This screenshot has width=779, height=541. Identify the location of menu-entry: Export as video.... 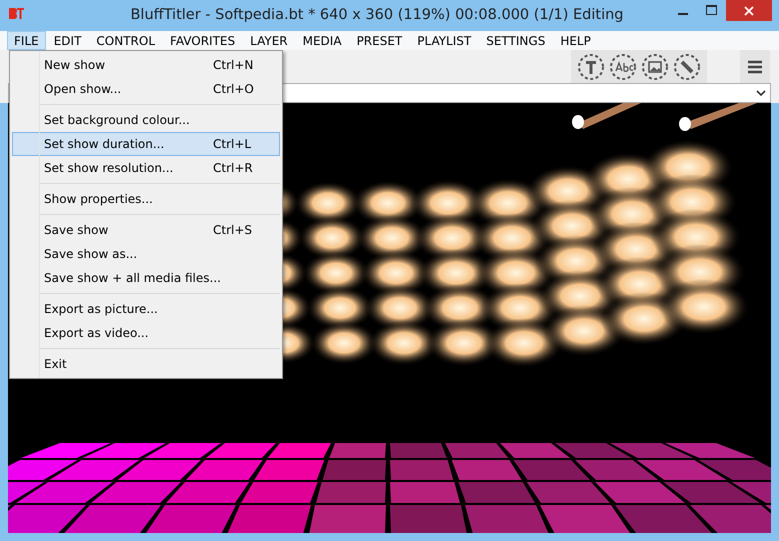
(146, 333).